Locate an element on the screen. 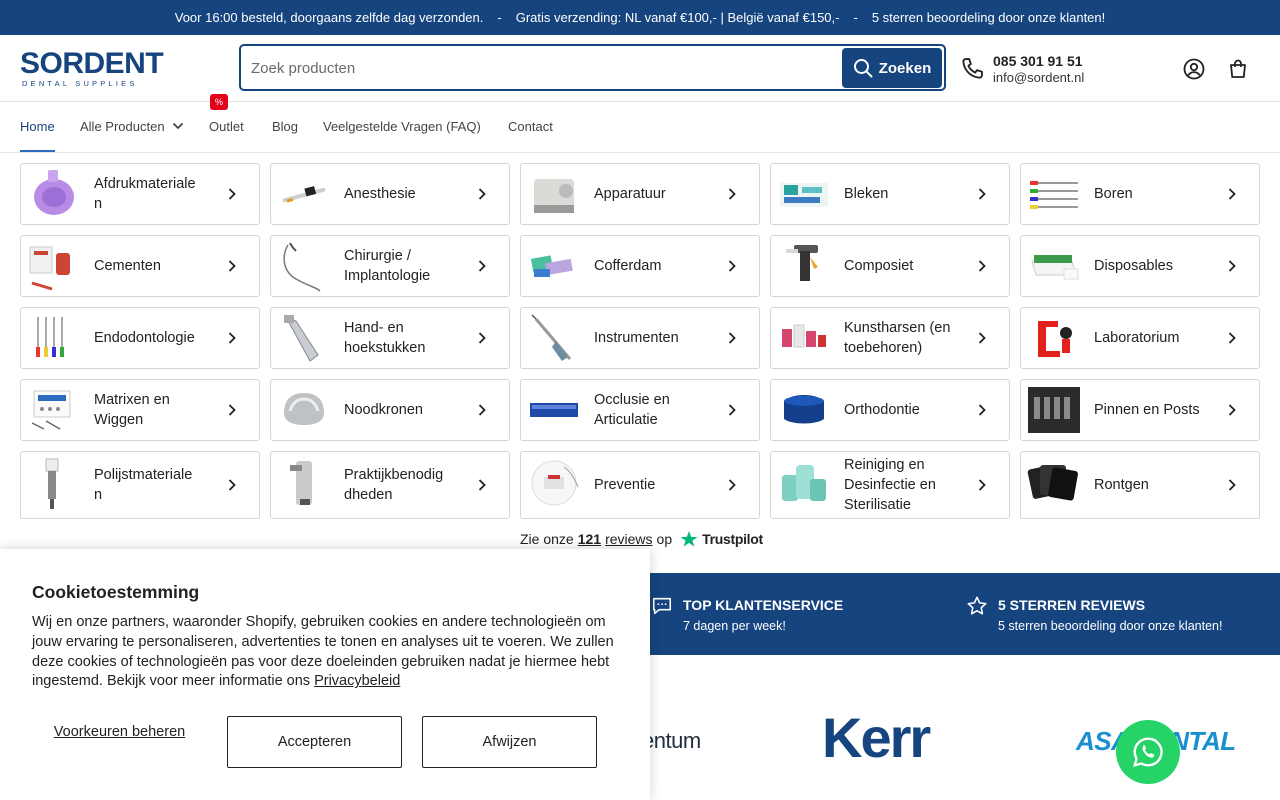  nav-home: Home is located at coordinates (37, 126).